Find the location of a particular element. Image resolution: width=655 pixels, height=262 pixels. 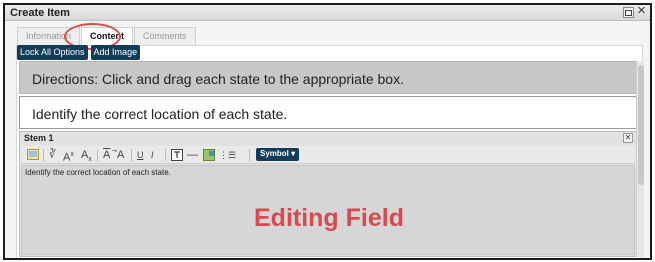

vertical-scrollbar is located at coordinates (640, 159).